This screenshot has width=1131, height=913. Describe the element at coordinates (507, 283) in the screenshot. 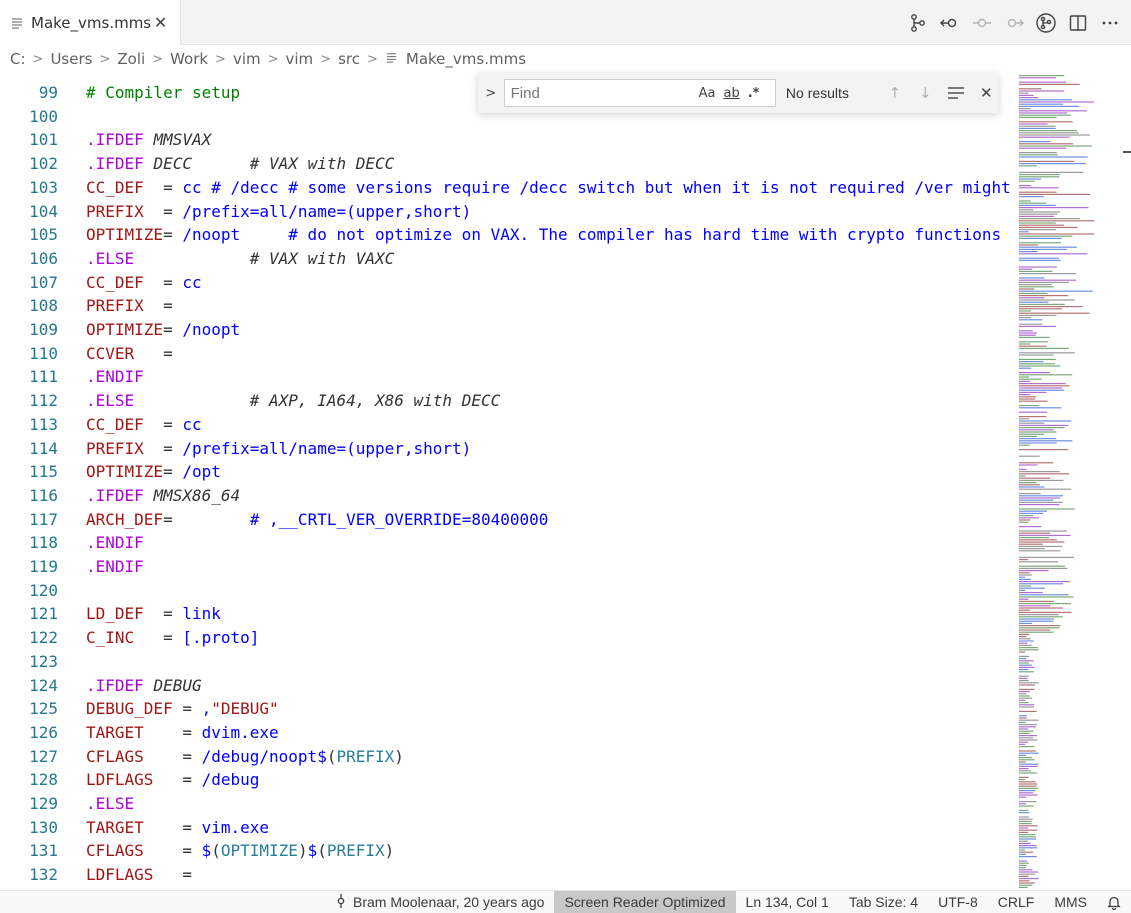

I see `code-line: 107 CC_DEF = cc` at that location.